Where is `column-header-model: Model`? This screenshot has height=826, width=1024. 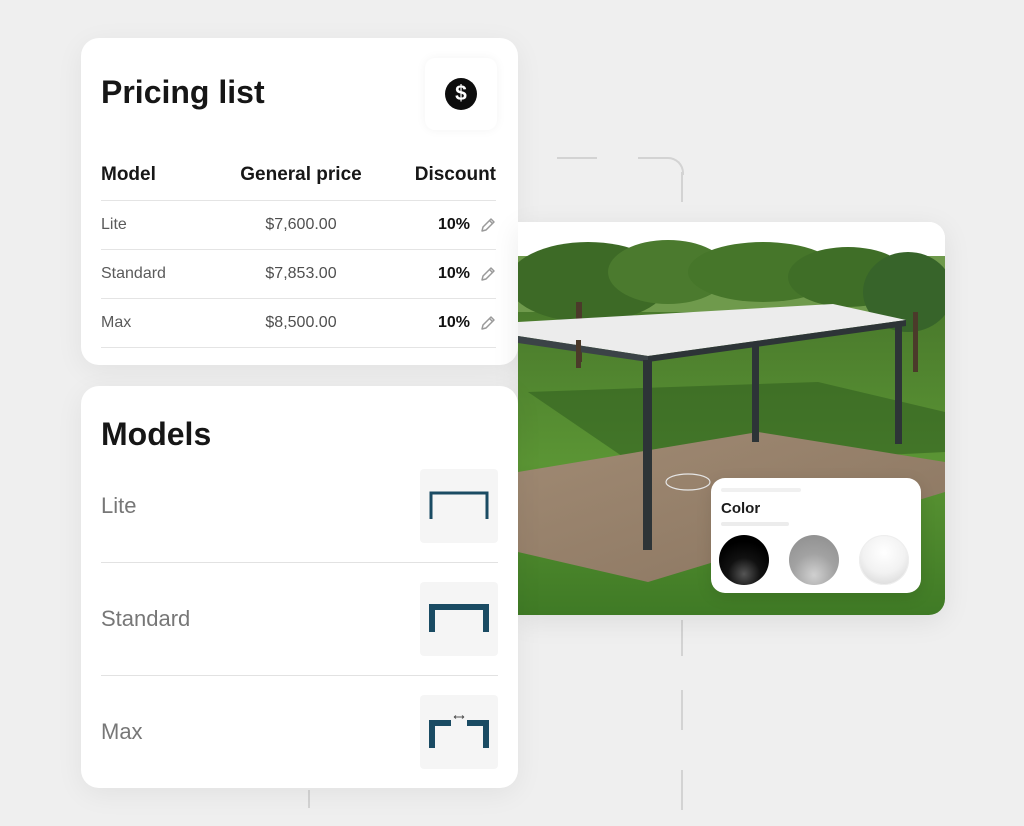
column-header-model: Model is located at coordinates (128, 174).